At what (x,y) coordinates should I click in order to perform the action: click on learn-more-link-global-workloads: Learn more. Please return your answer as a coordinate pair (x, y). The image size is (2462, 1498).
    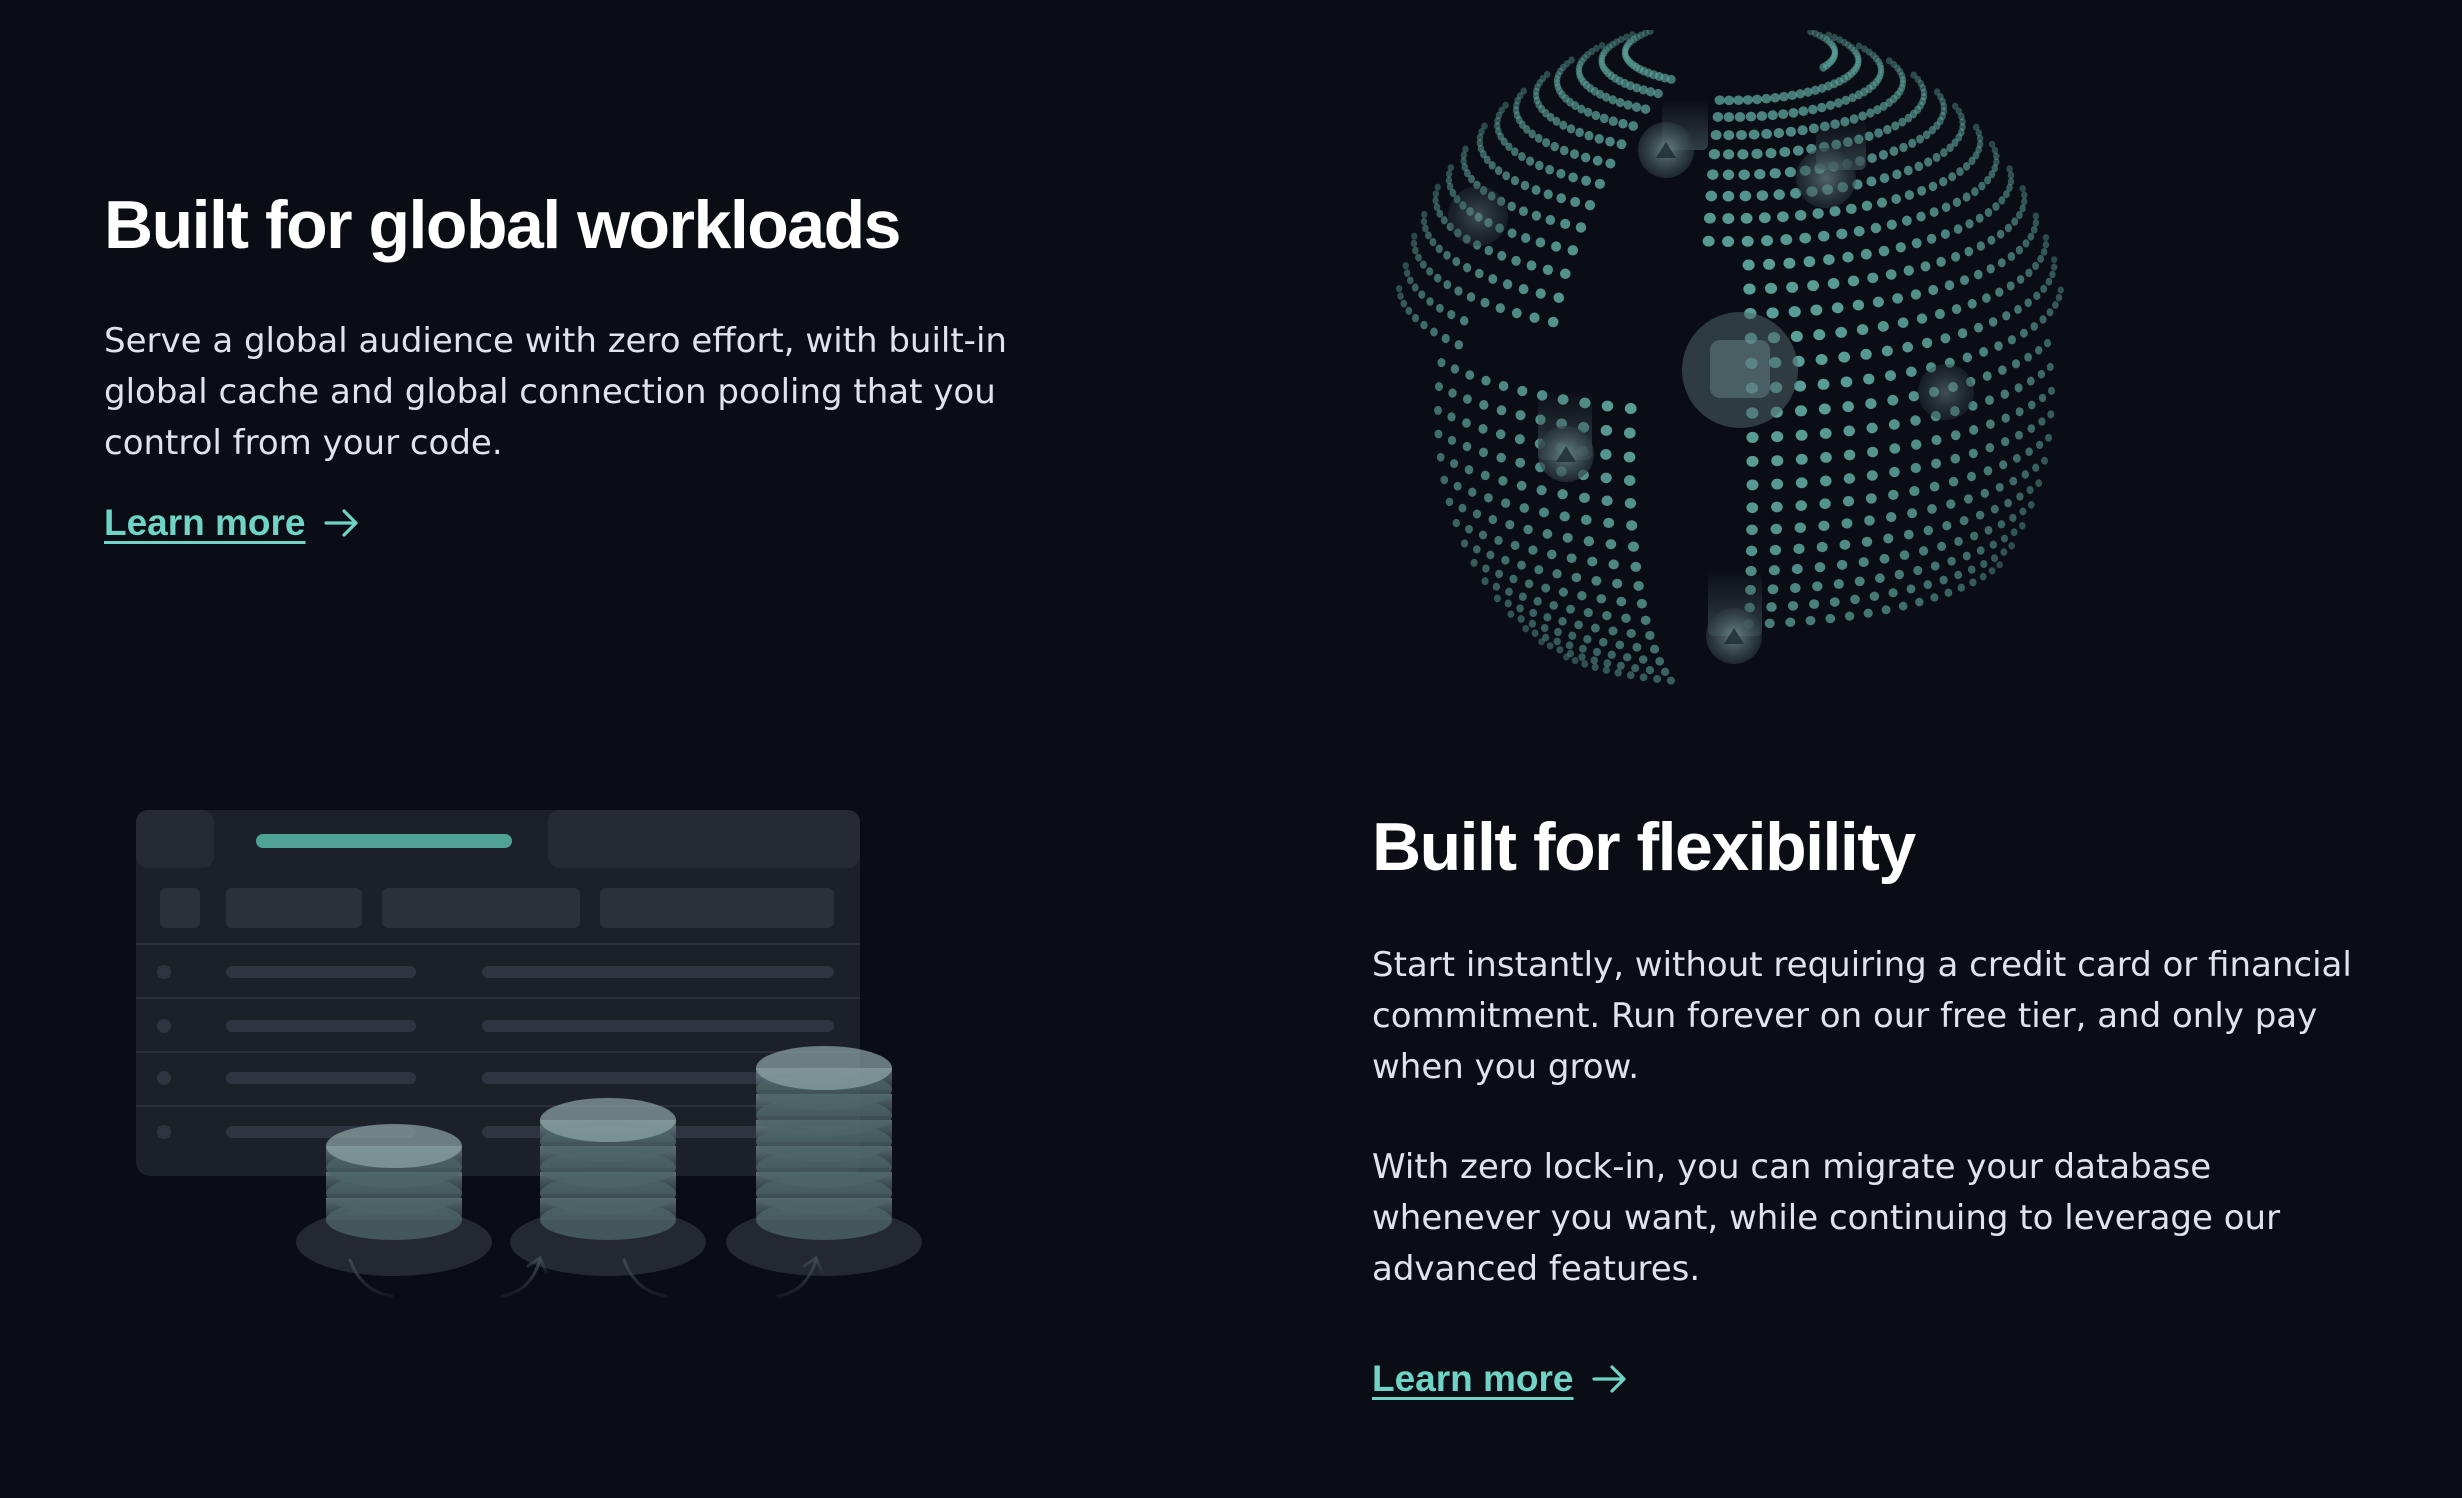
    Looking at the image, I should click on (232, 523).